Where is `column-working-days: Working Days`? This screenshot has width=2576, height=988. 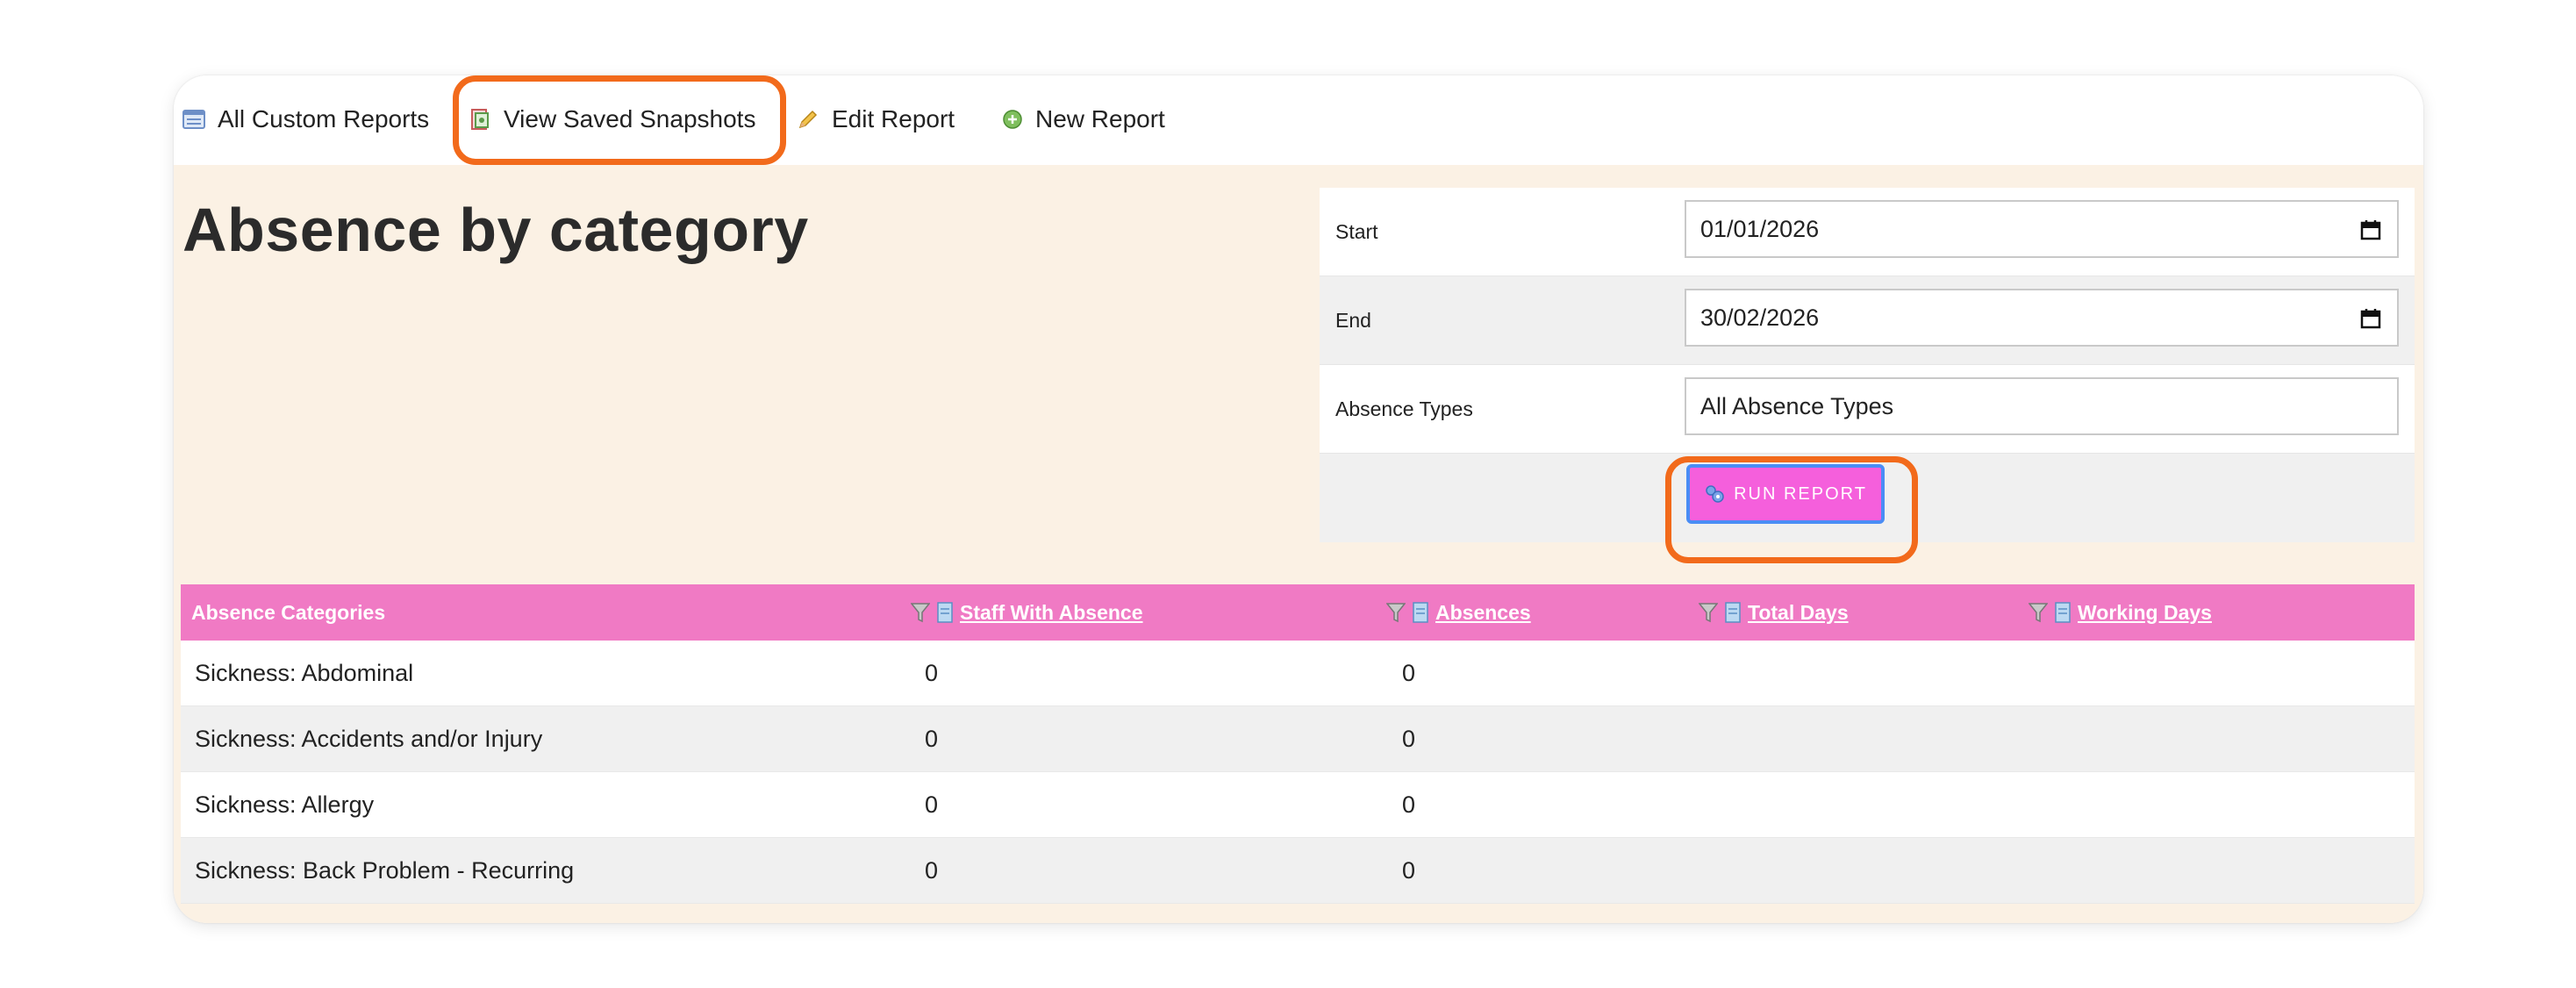
column-working-days: Working Days is located at coordinates (2120, 612).